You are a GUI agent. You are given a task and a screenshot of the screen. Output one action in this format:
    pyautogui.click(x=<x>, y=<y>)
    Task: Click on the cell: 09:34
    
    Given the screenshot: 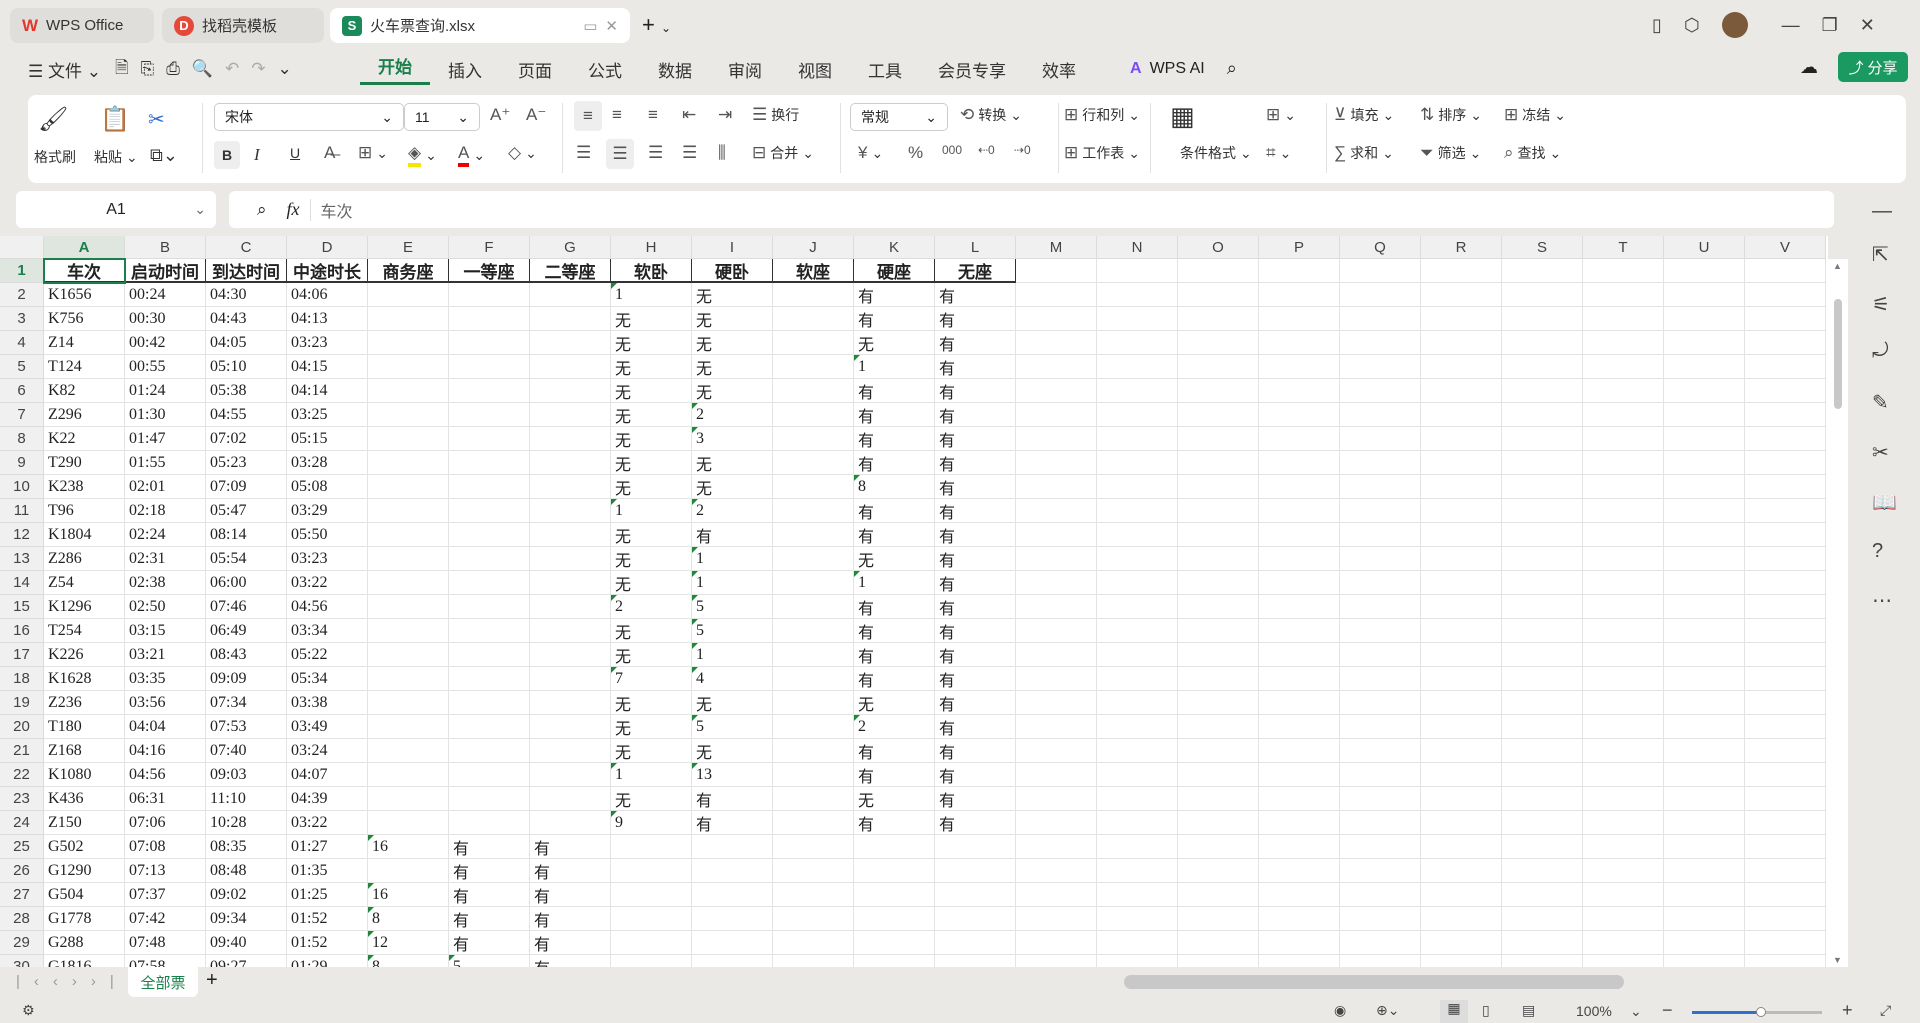 What is the action you would take?
    pyautogui.click(x=246, y=919)
    